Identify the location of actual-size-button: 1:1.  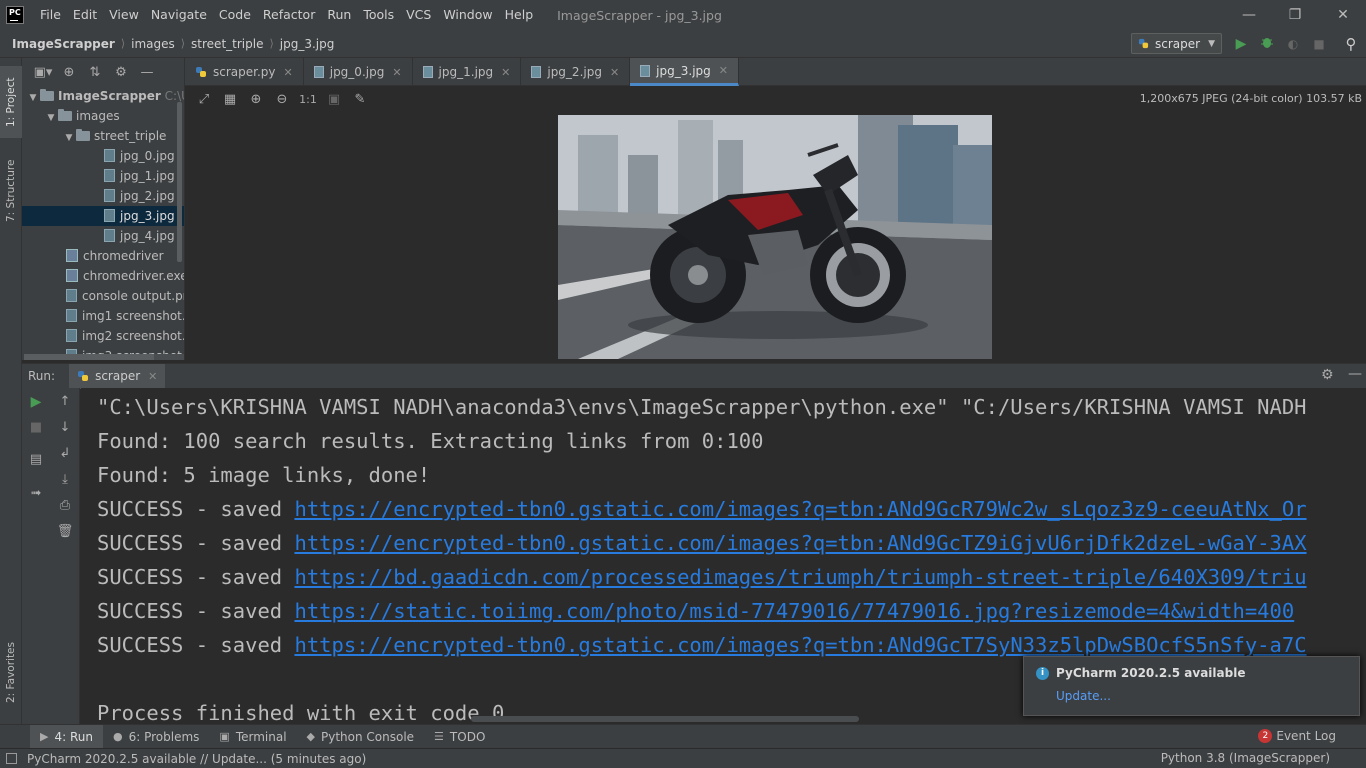
(308, 99).